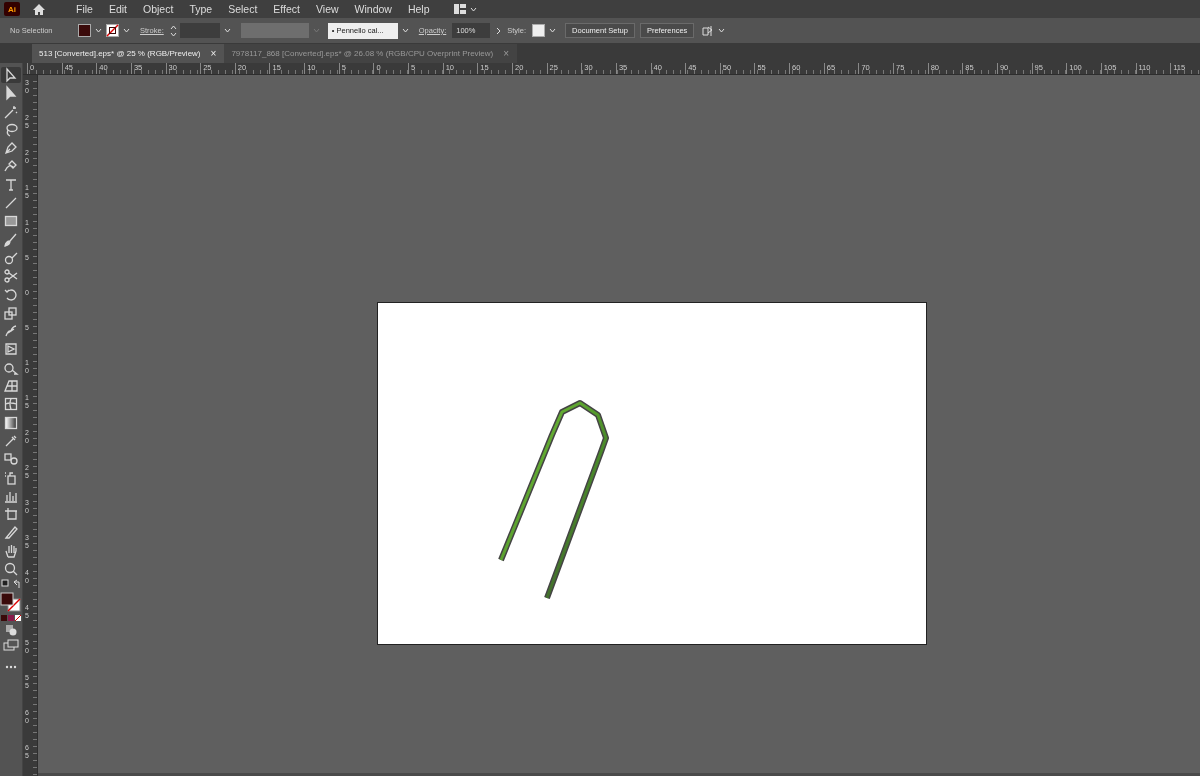  I want to click on perspective-tool-button, so click(11, 386).